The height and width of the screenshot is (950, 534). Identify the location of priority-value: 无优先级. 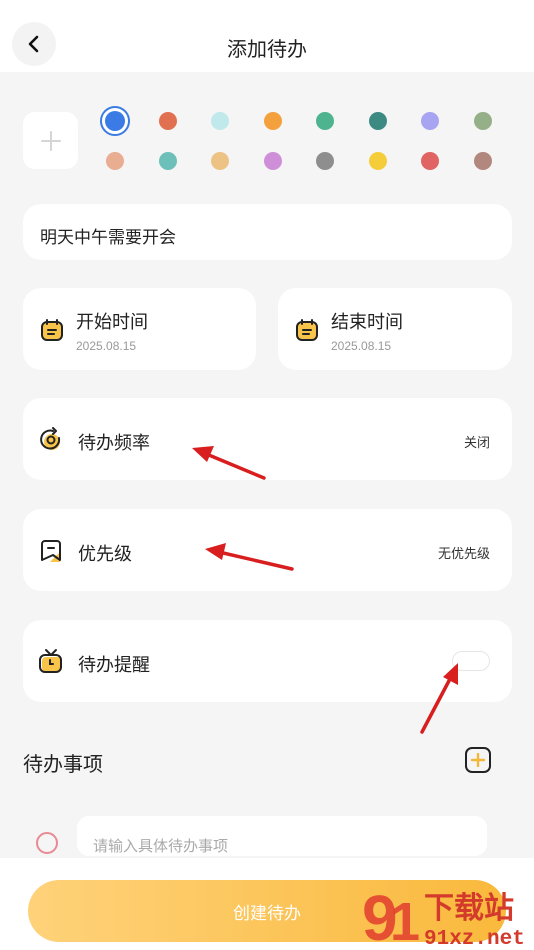
(463, 553).